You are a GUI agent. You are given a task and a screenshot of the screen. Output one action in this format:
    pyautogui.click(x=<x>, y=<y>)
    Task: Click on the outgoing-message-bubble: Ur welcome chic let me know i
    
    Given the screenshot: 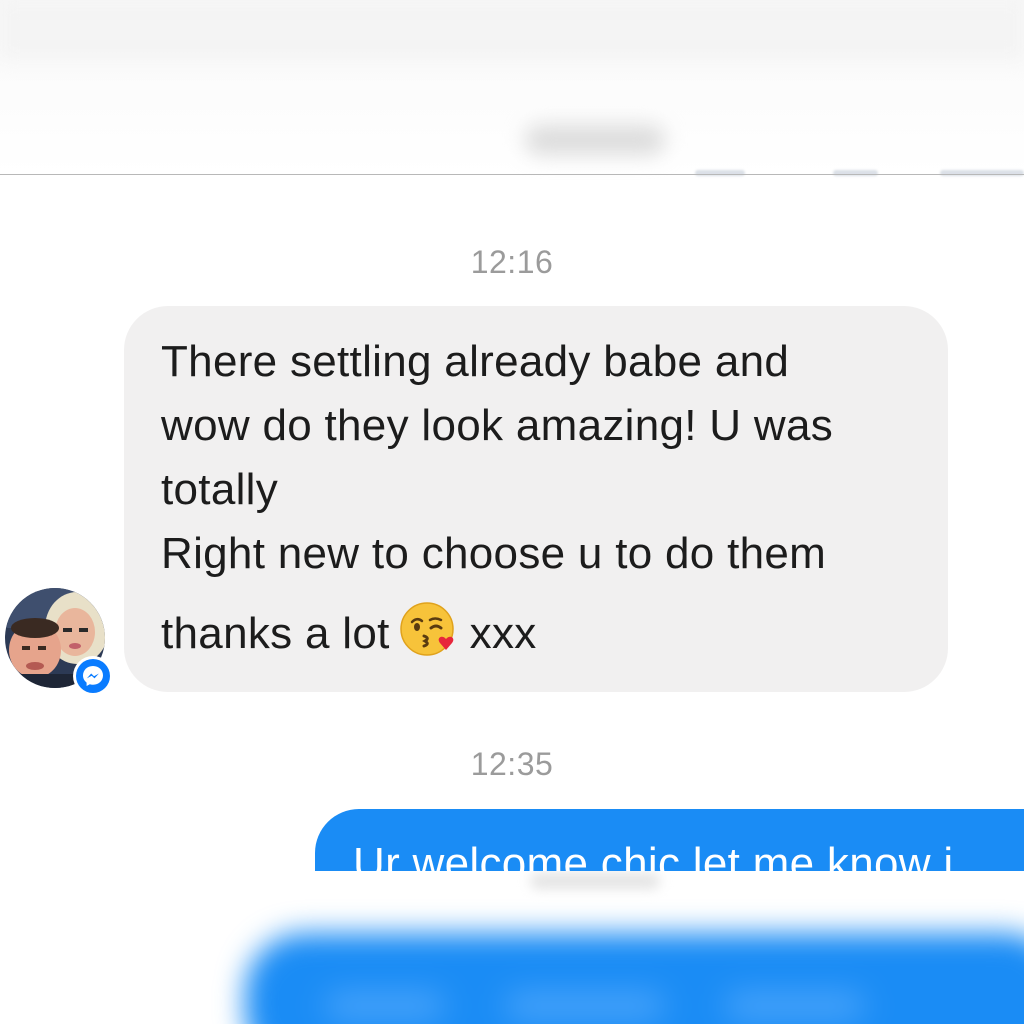 What is the action you would take?
    pyautogui.click(x=669, y=840)
    